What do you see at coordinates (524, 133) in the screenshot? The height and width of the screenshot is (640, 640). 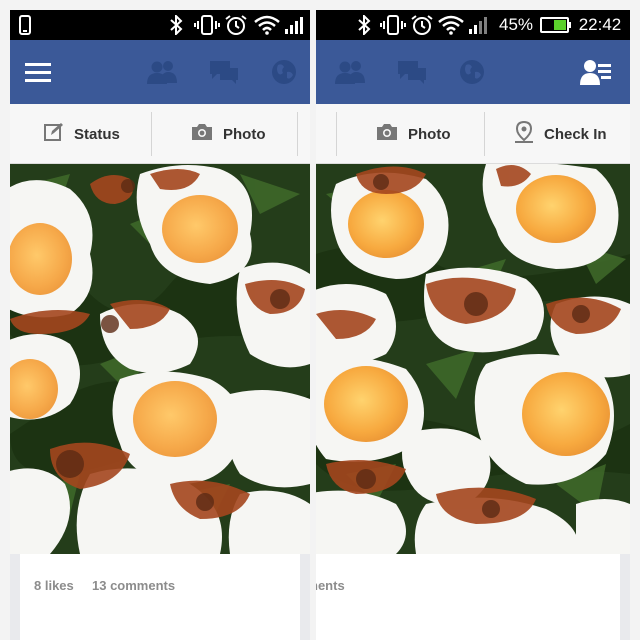 I see `location-pin-icon` at bounding box center [524, 133].